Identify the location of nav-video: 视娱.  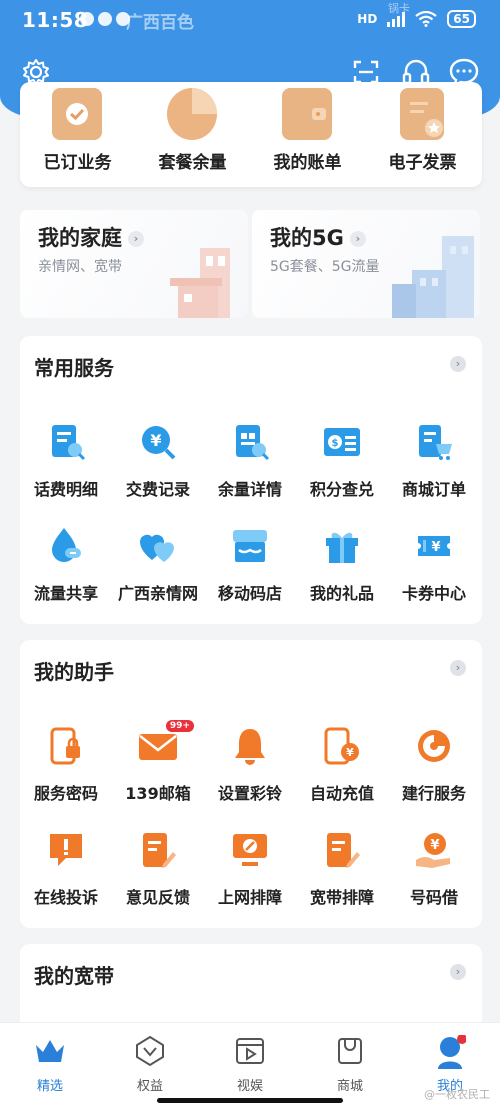
(250, 1062).